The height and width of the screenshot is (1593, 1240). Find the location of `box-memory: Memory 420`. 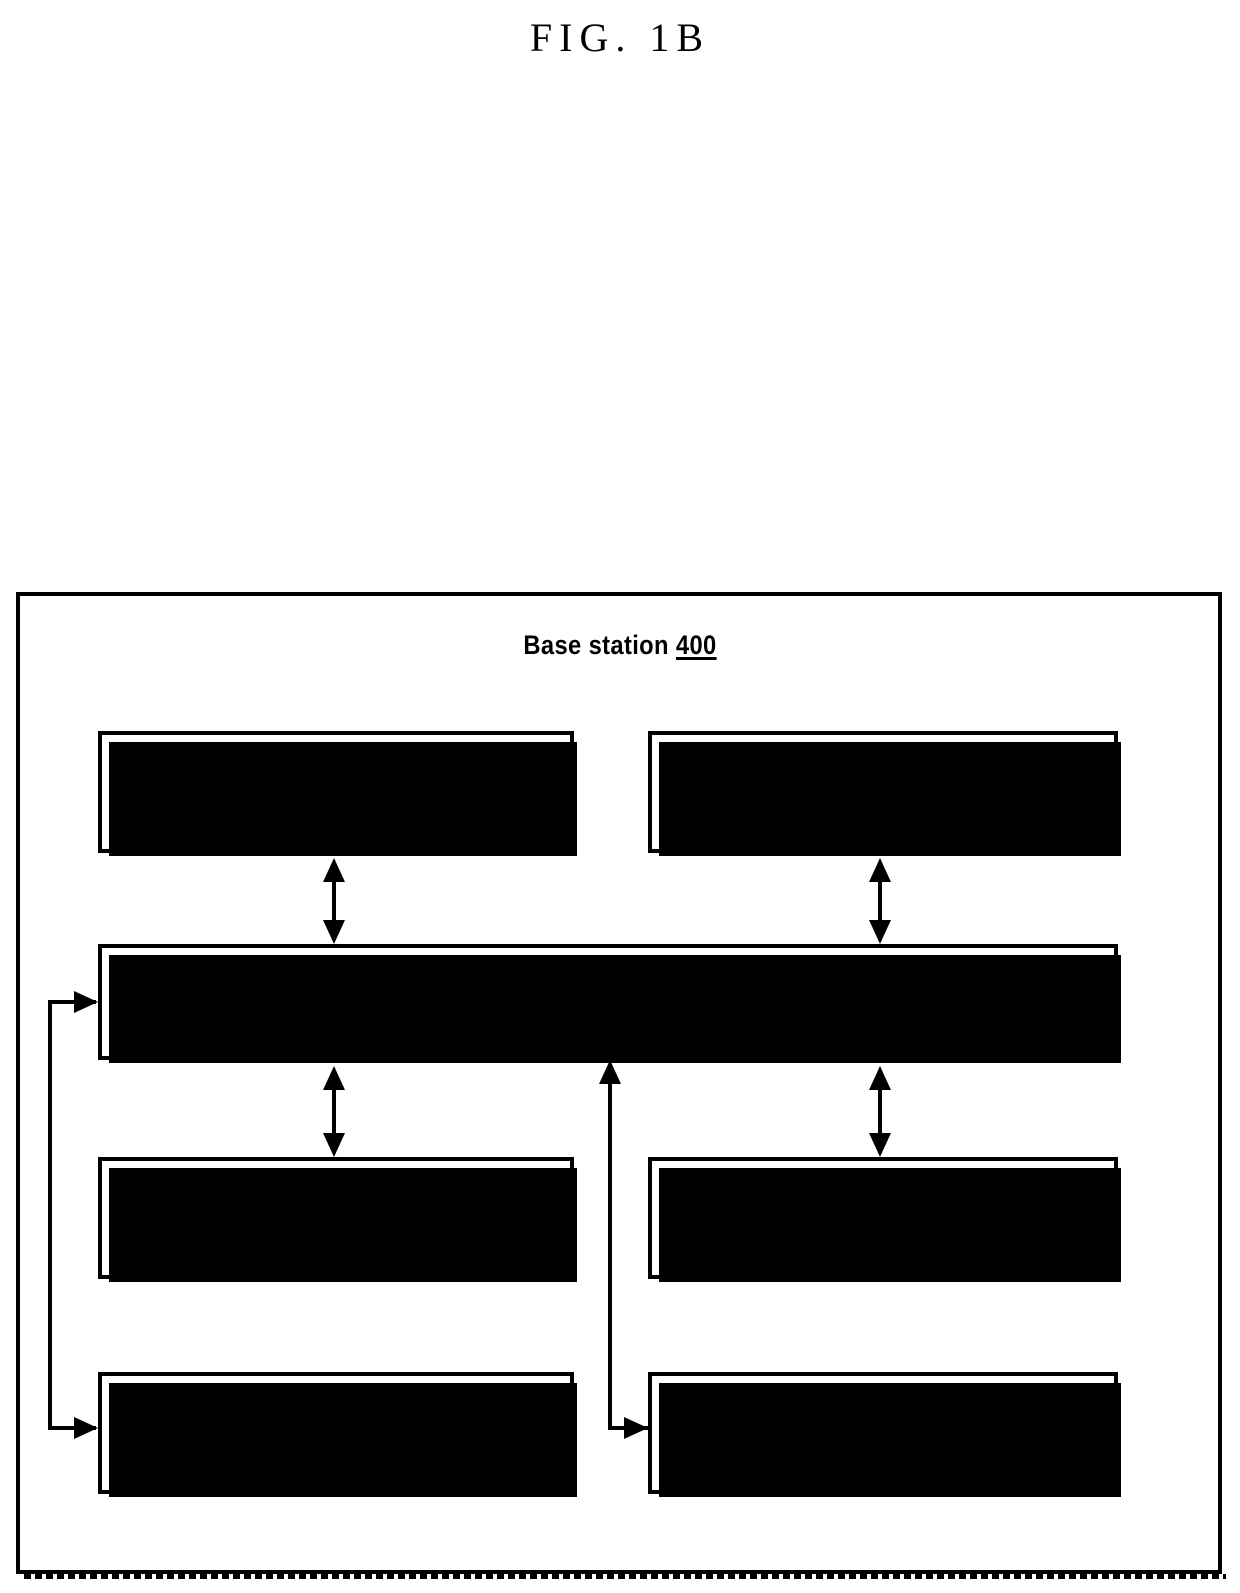

box-memory: Memory 420 is located at coordinates (884, 793).